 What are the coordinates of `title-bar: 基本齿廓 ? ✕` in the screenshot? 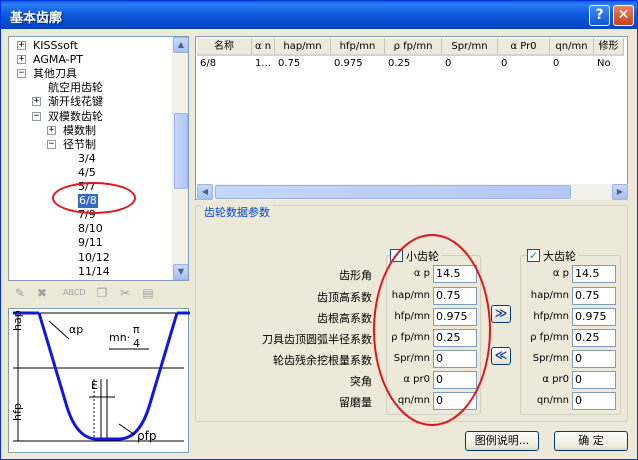 It's located at (319, 15).